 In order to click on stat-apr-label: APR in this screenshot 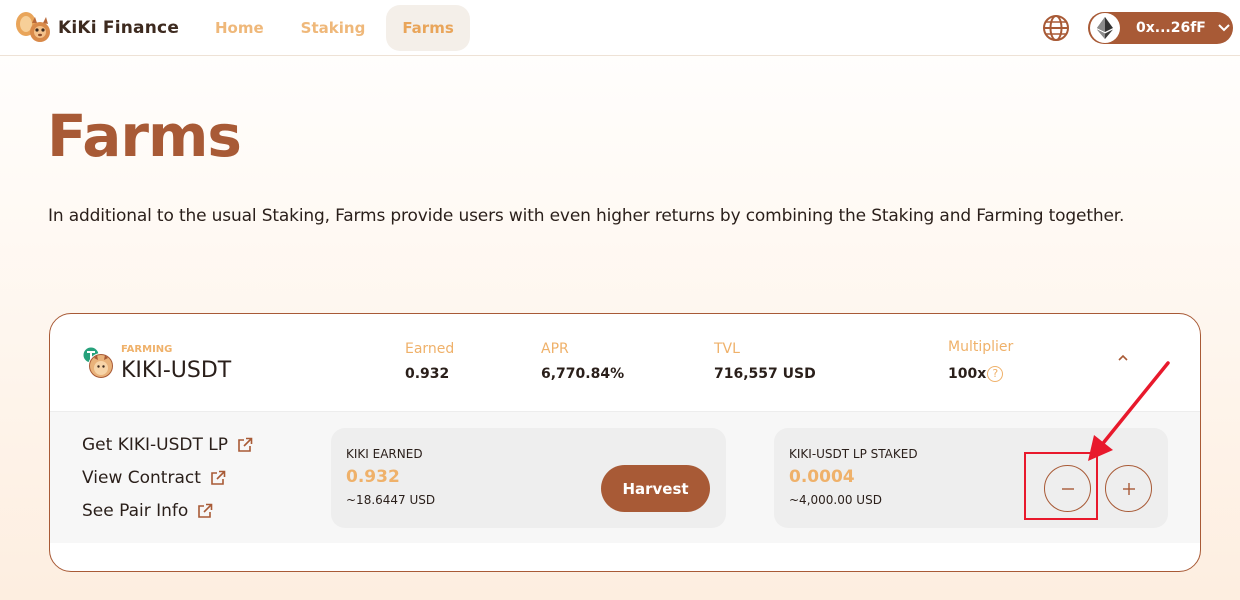, I will do `click(555, 349)`.